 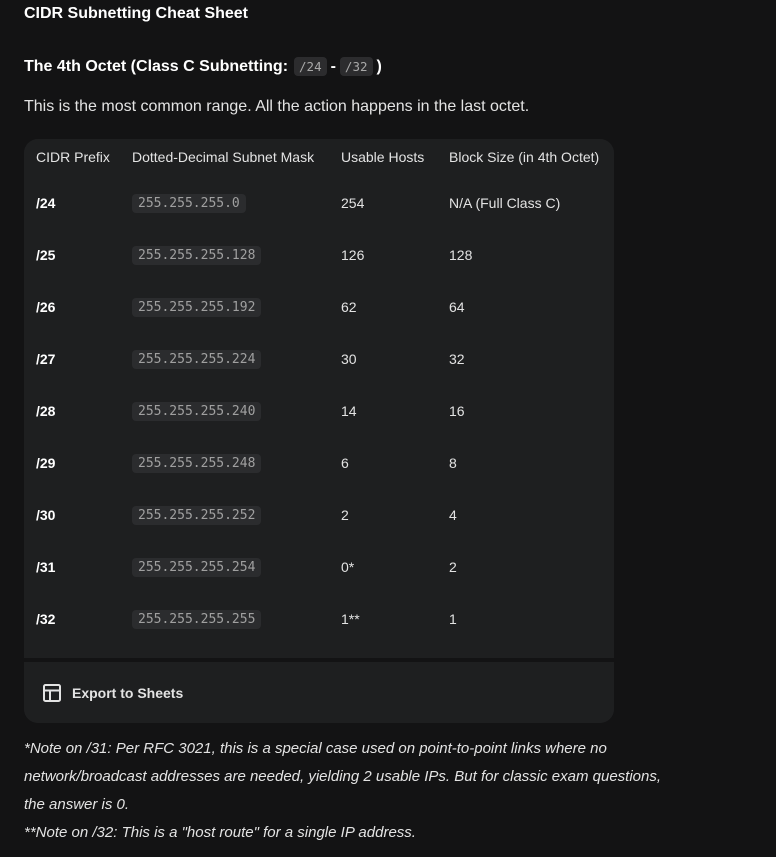 I want to click on subnet-mask-code: 255.255.255.224, so click(x=197, y=359).